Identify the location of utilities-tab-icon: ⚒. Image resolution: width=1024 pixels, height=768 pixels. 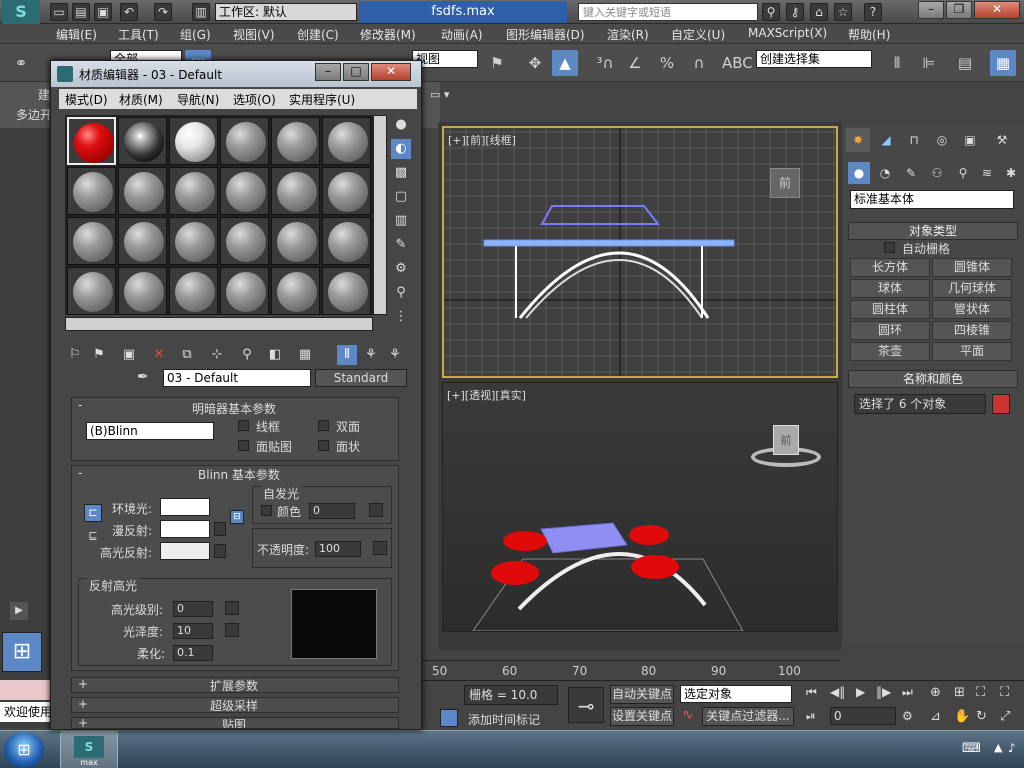
(1002, 140).